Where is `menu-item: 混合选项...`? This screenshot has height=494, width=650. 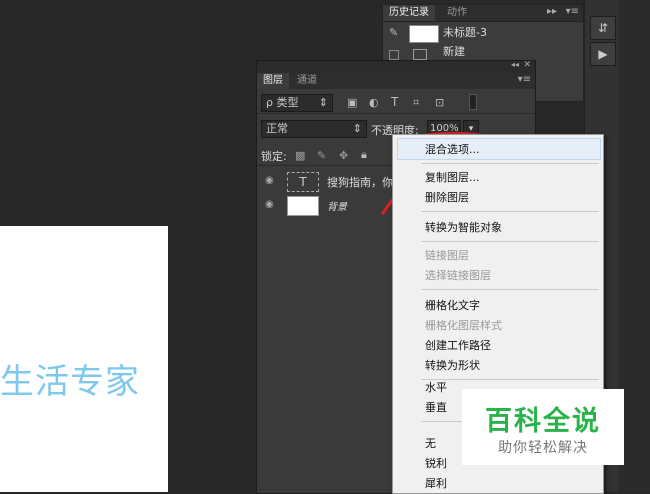 menu-item: 混合选项... is located at coordinates (452, 149).